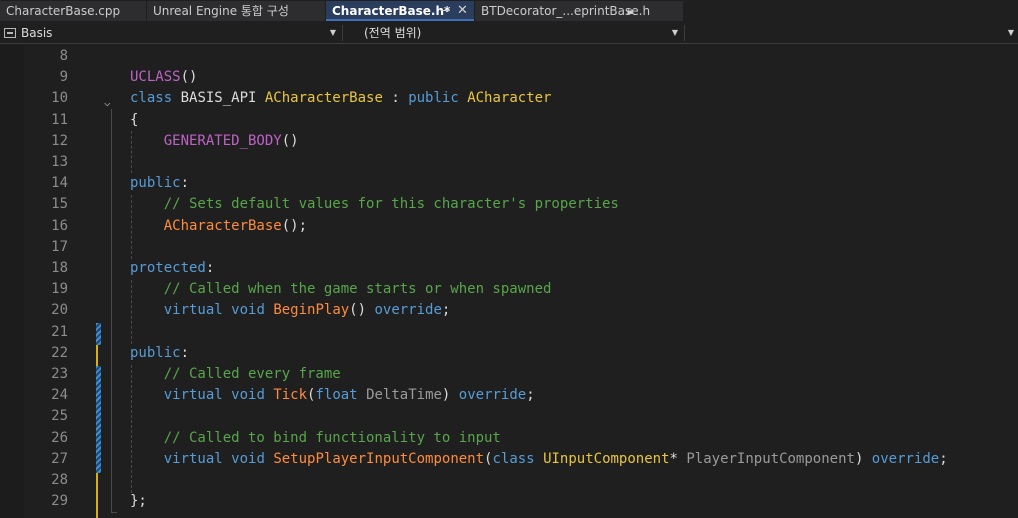 This screenshot has width=1018, height=518. Describe the element at coordinates (59, 183) in the screenshot. I see `line-number: 14` at that location.